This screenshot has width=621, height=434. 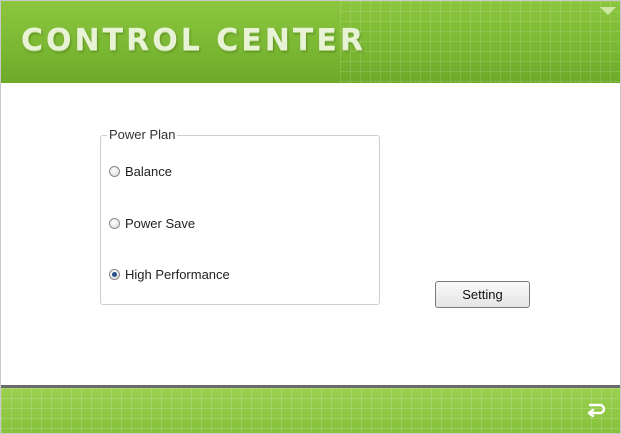 I want to click on radio-option-high-performance: High Performance, so click(x=169, y=274).